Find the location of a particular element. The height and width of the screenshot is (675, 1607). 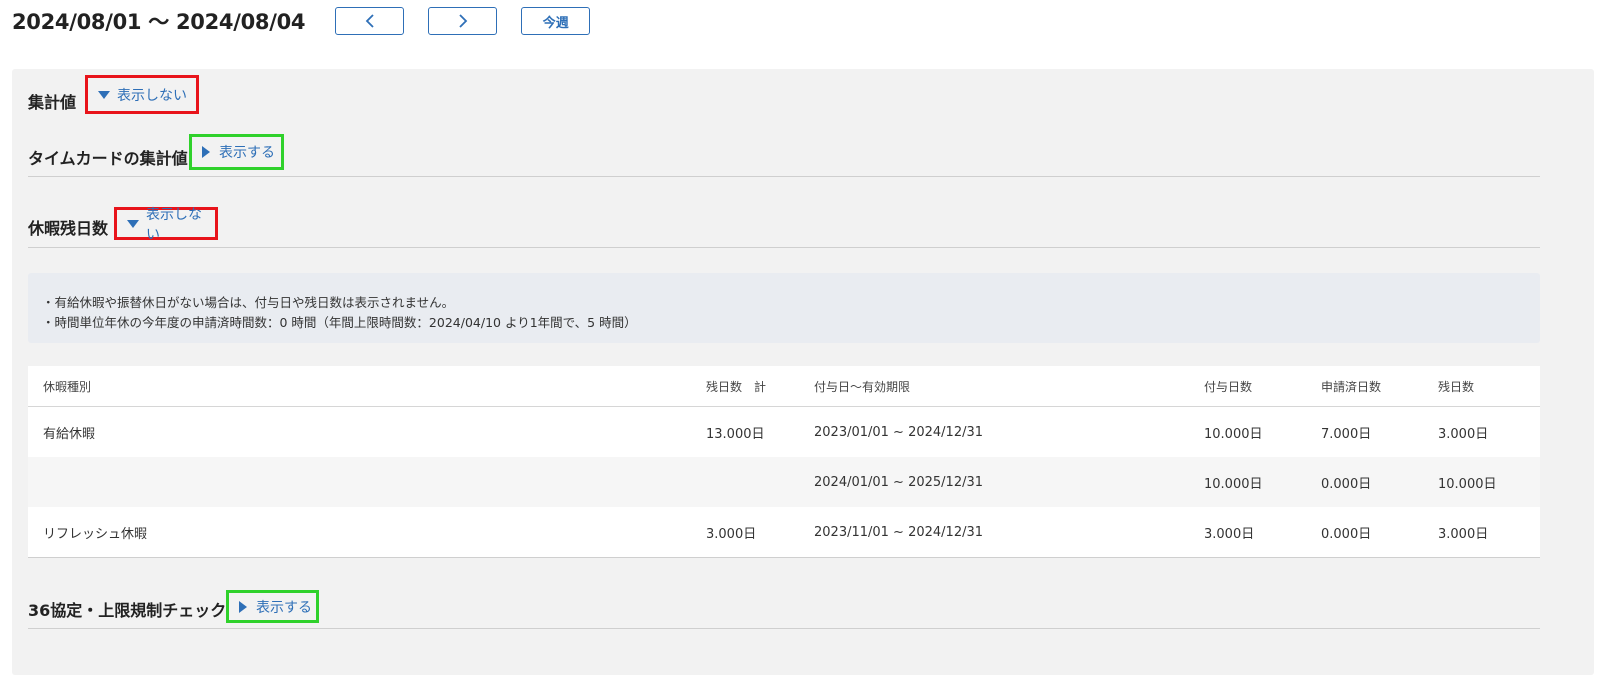

grant-period-cell: 2023/11/01 ~ 2024/12/31 is located at coordinates (899, 532).